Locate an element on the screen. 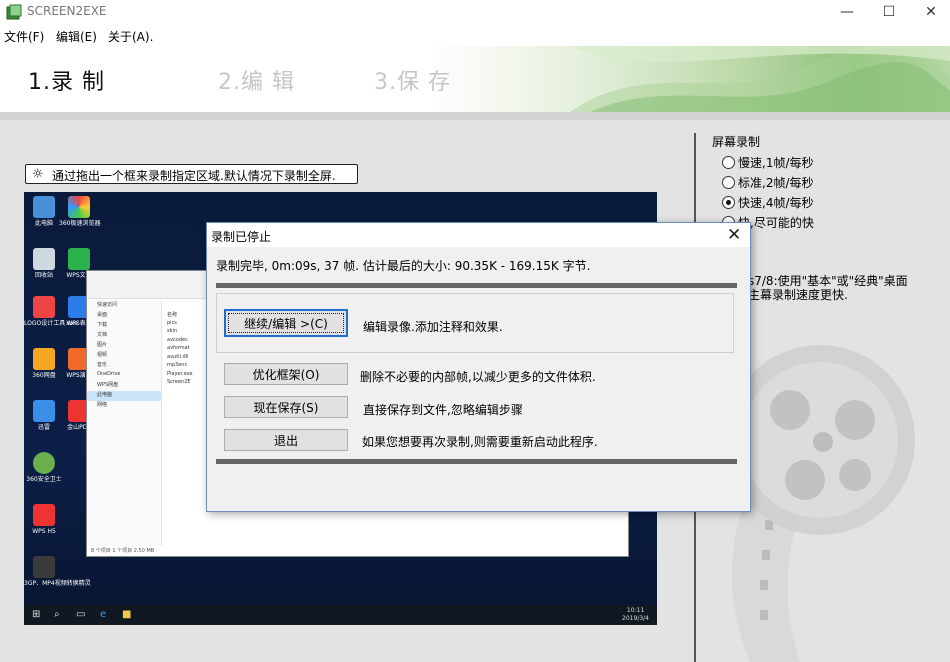 Image resolution: width=950 pixels, height=662 pixels. save-now-desc: 直接保存到文件,忽略编辑步骤 is located at coordinates (443, 410).